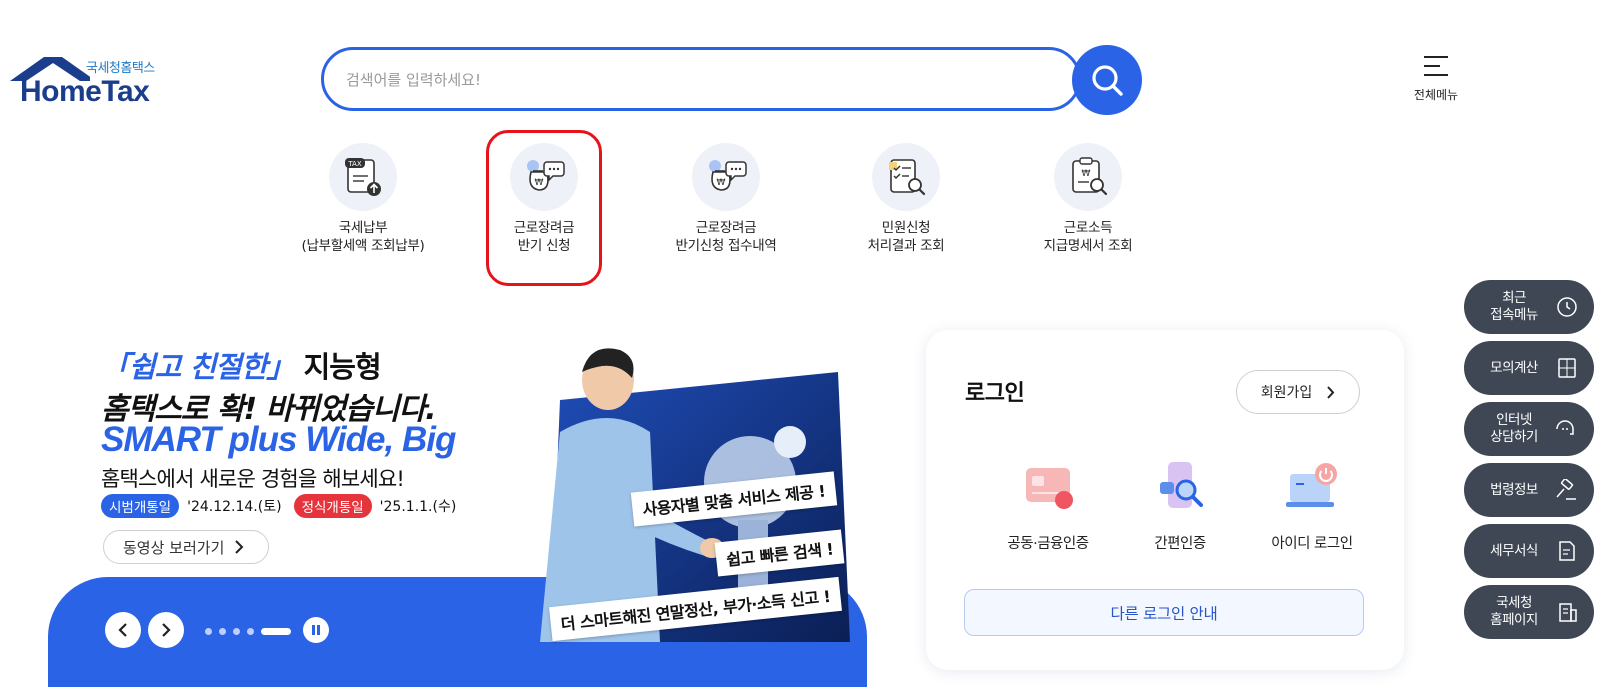  I want to click on building-icon, so click(1568, 612).